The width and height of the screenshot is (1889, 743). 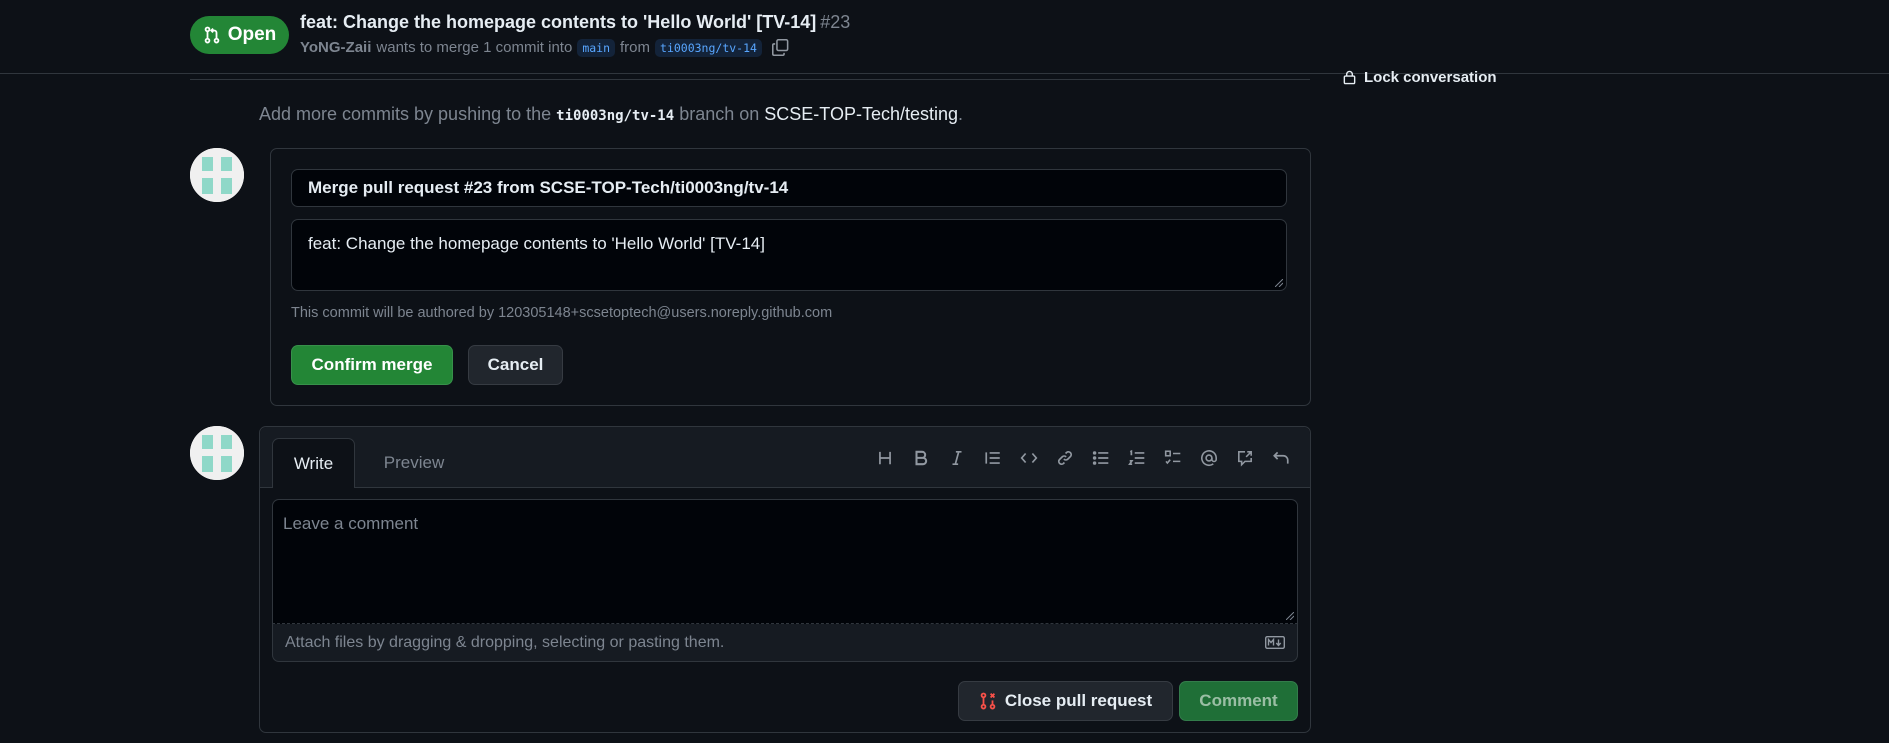 I want to click on pr-from-text: from, so click(x=635, y=47).